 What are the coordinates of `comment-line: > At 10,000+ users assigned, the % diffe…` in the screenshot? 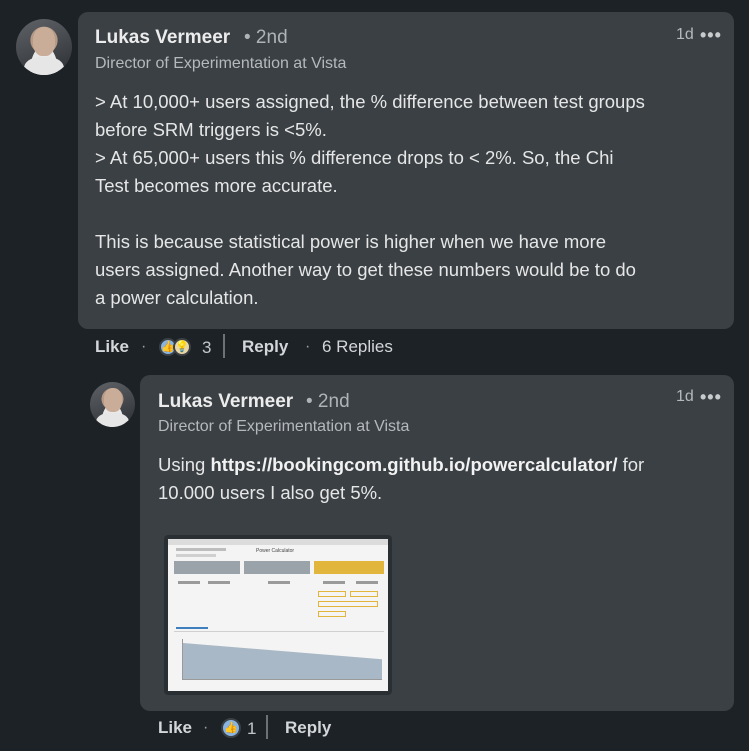 It's located at (370, 101).